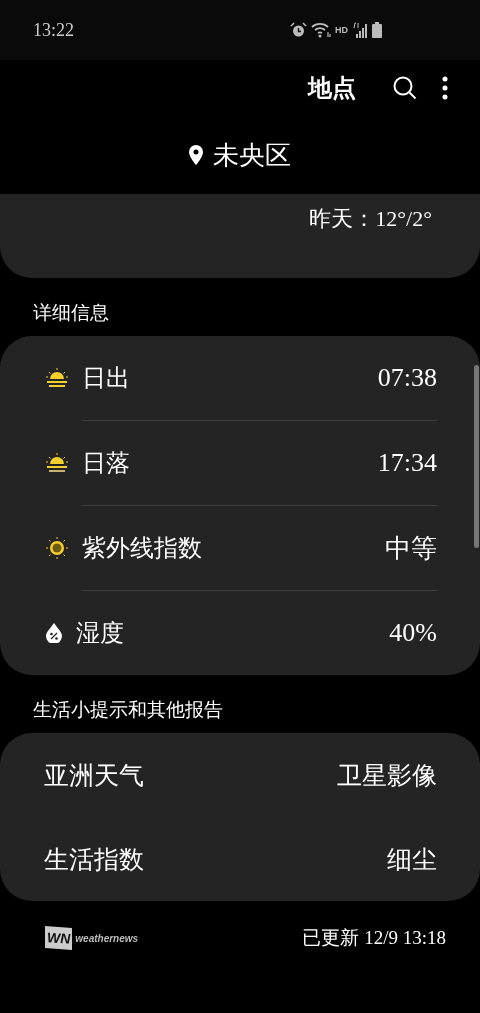 This screenshot has width=480, height=1013. Describe the element at coordinates (107, 938) in the screenshot. I see `logo-text: weathernews` at that location.